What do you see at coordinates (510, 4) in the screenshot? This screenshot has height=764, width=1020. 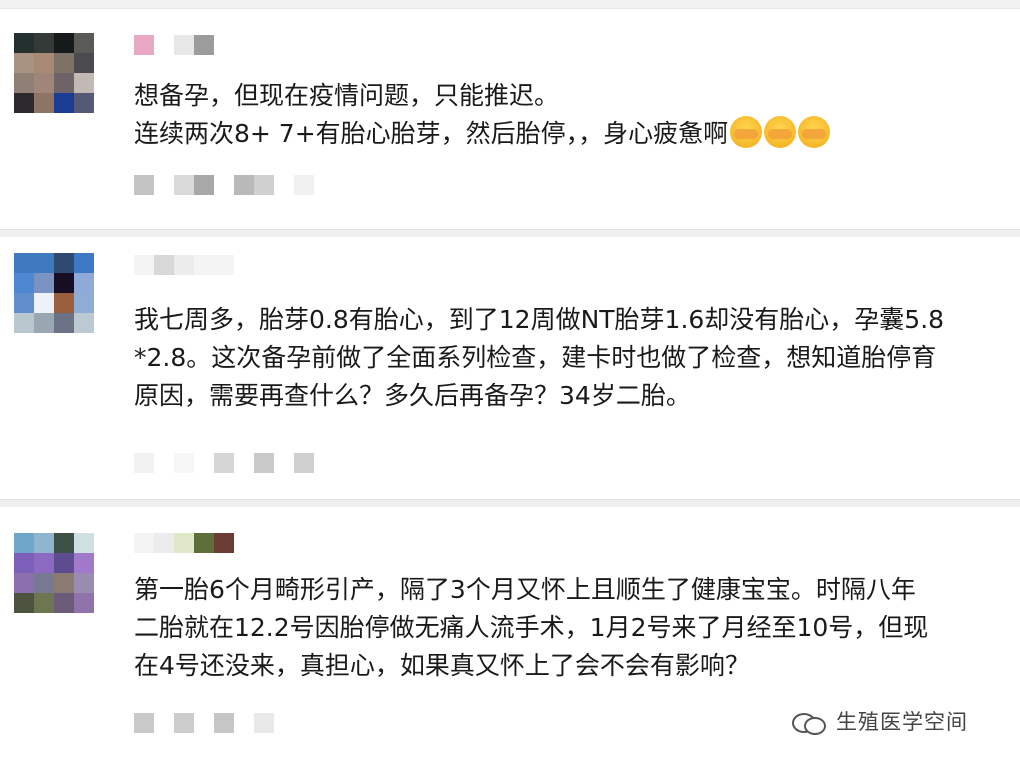 I see `top-divider` at bounding box center [510, 4].